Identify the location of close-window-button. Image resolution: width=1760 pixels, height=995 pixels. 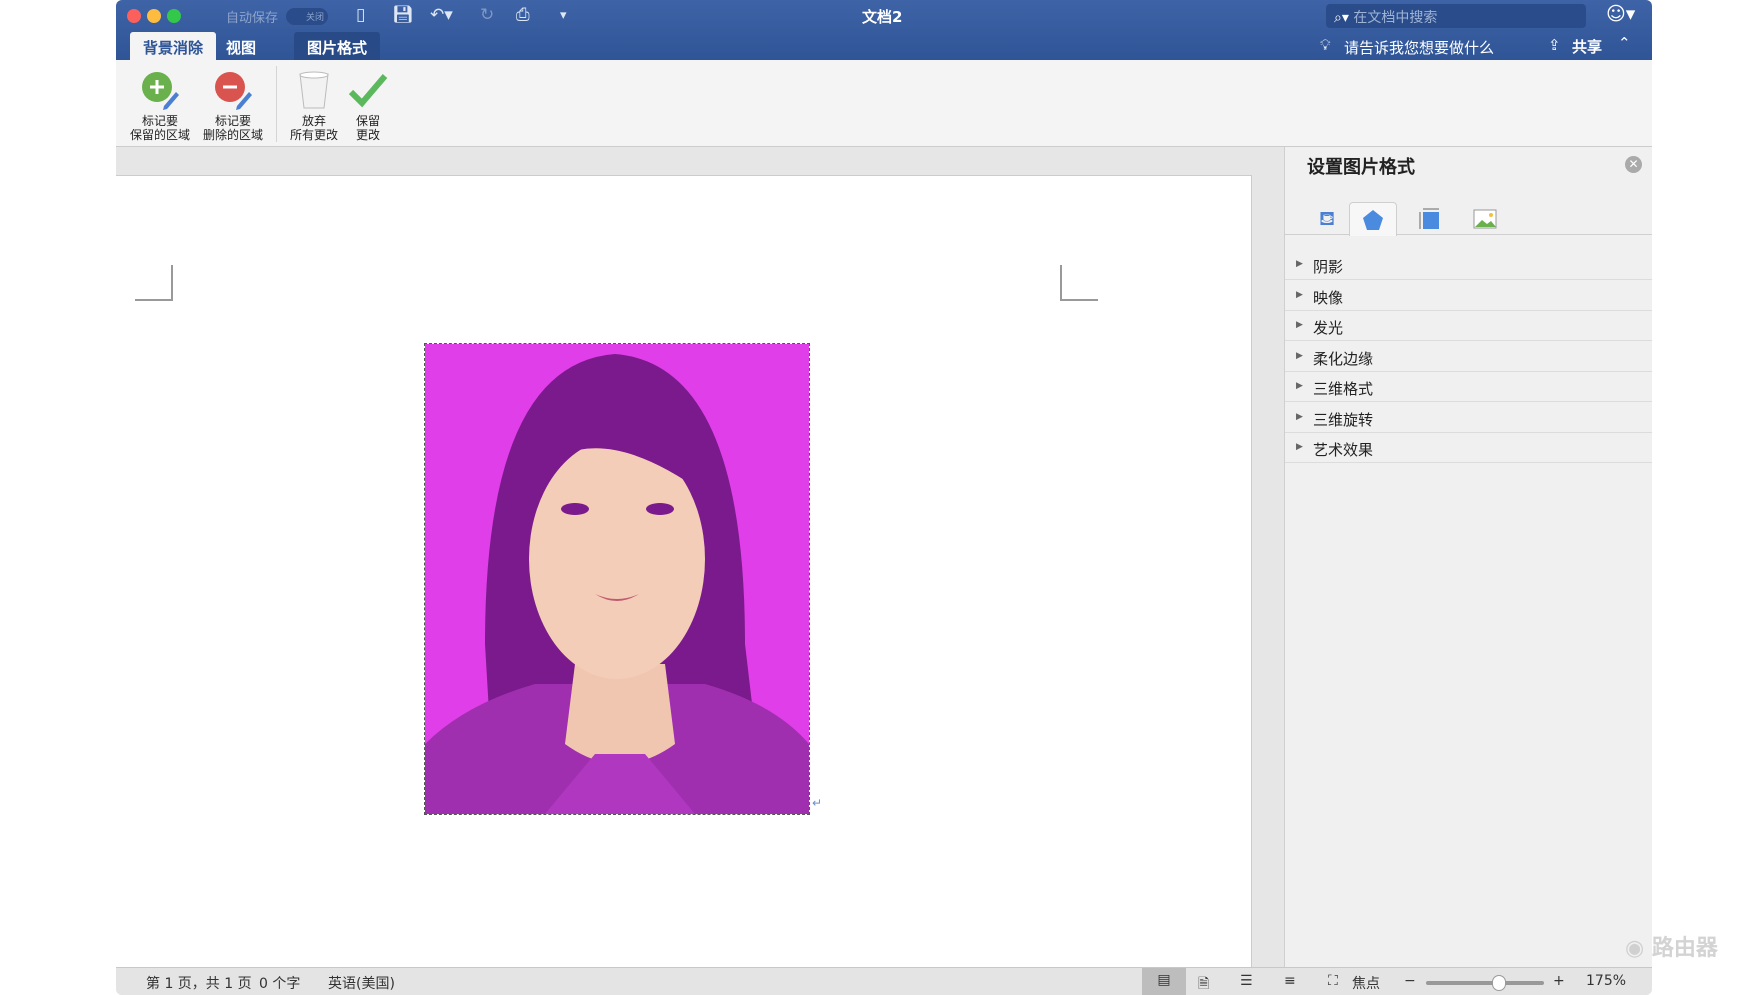
(134, 16).